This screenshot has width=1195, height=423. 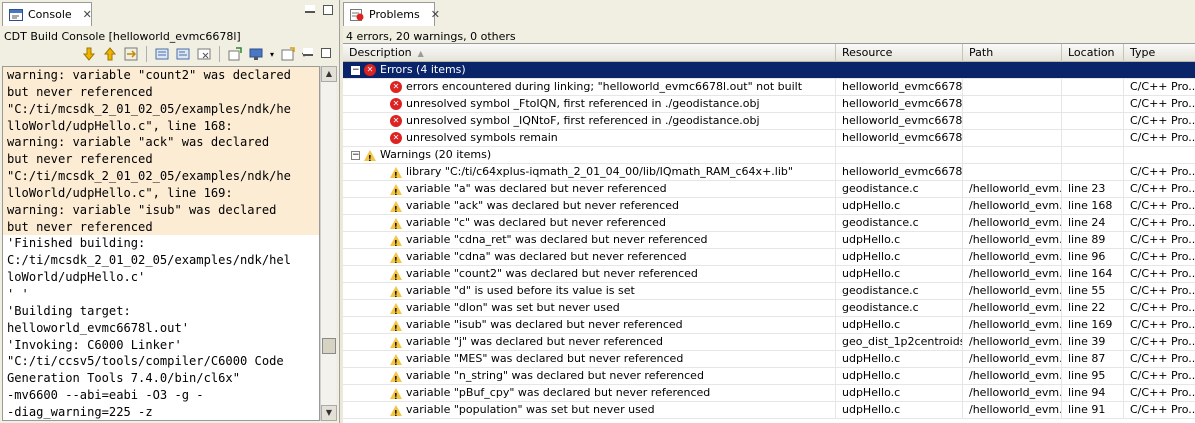 I want to click on cell-location: line 55, so click(x=1093, y=291).